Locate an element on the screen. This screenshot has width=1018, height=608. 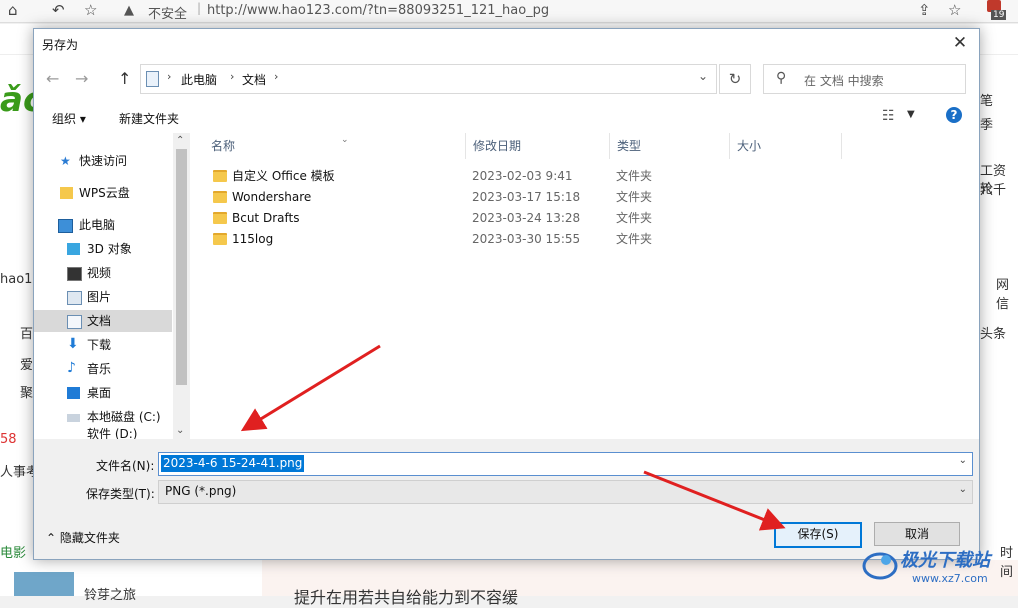
nav-item-drive-d: 软件 (D:) is located at coordinates (103, 433).